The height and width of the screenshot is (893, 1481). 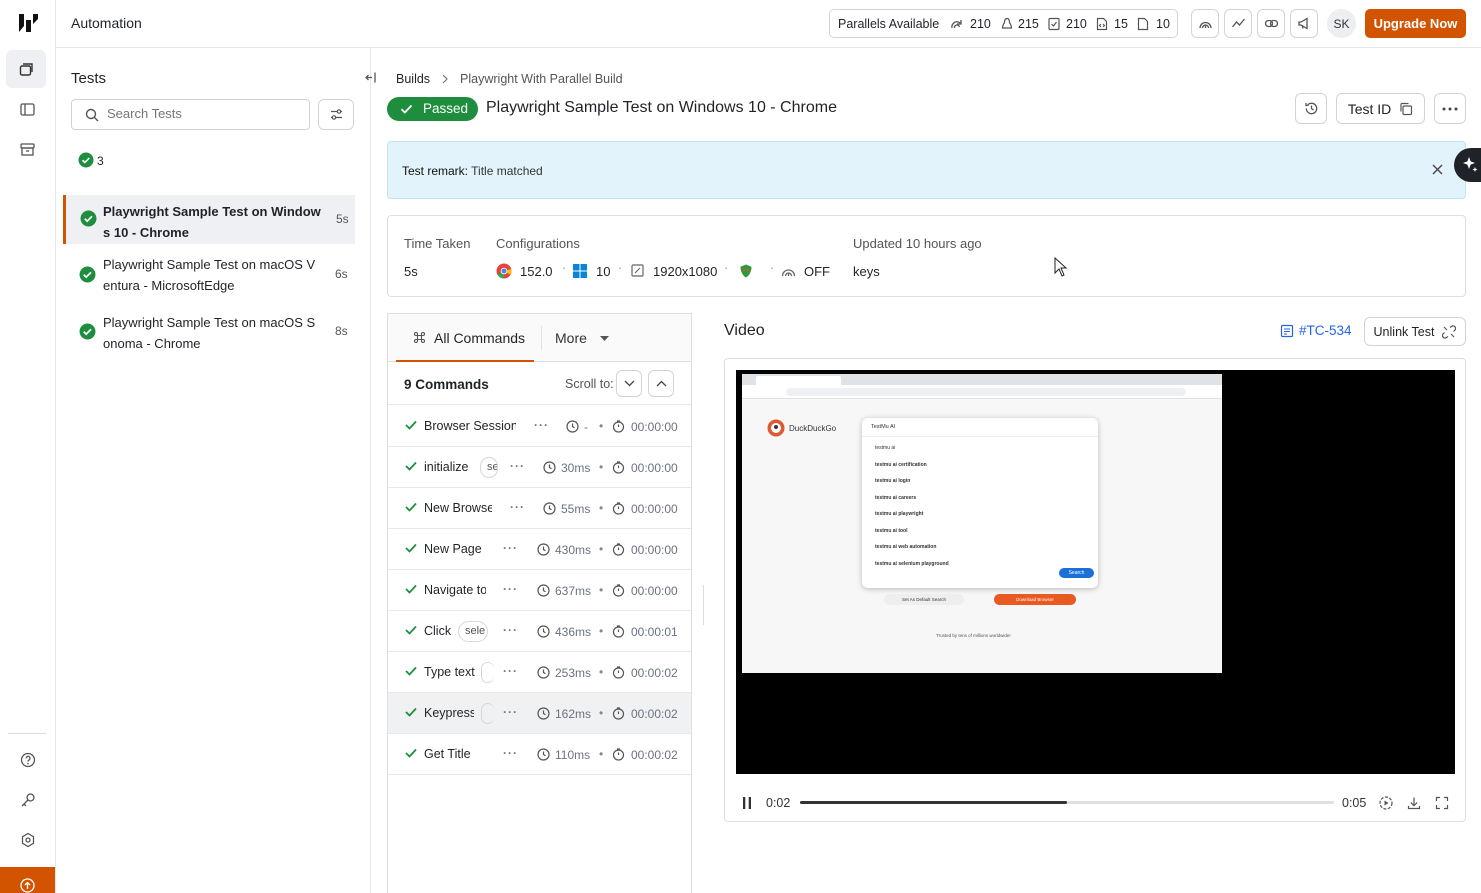 I want to click on frame-tab, so click(x=798, y=380).